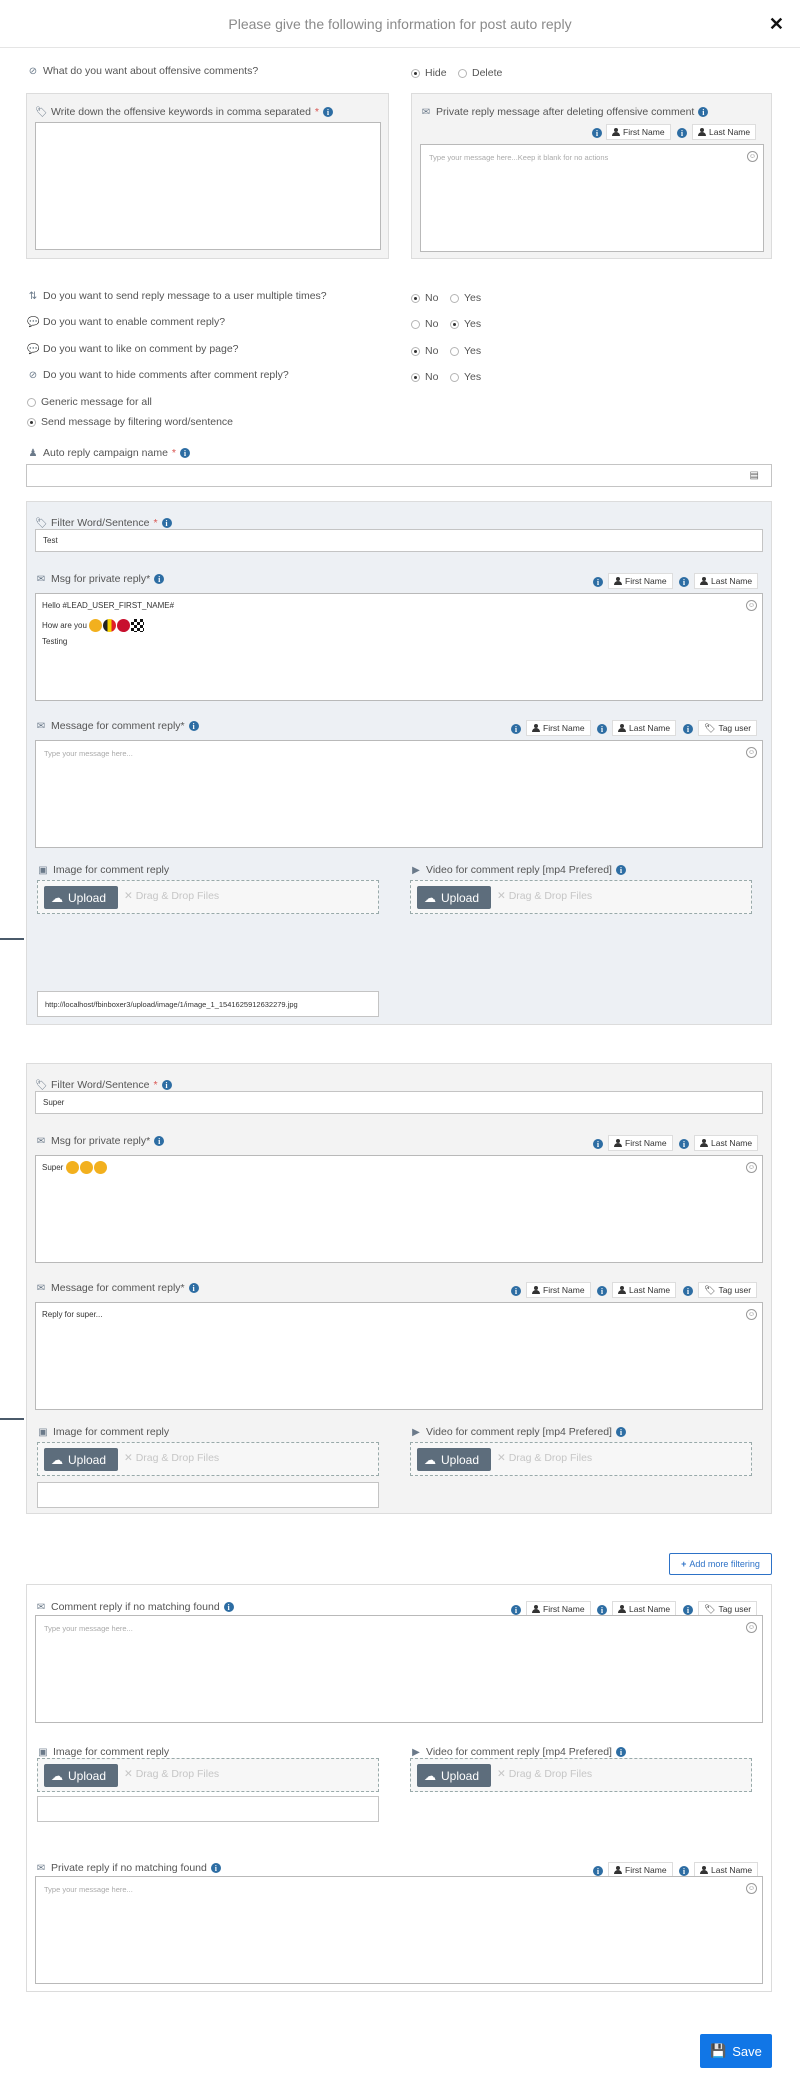 The height and width of the screenshot is (2082, 800). Describe the element at coordinates (399, 794) in the screenshot. I see `comment-reply-textarea: Type your message here... ☺` at that location.